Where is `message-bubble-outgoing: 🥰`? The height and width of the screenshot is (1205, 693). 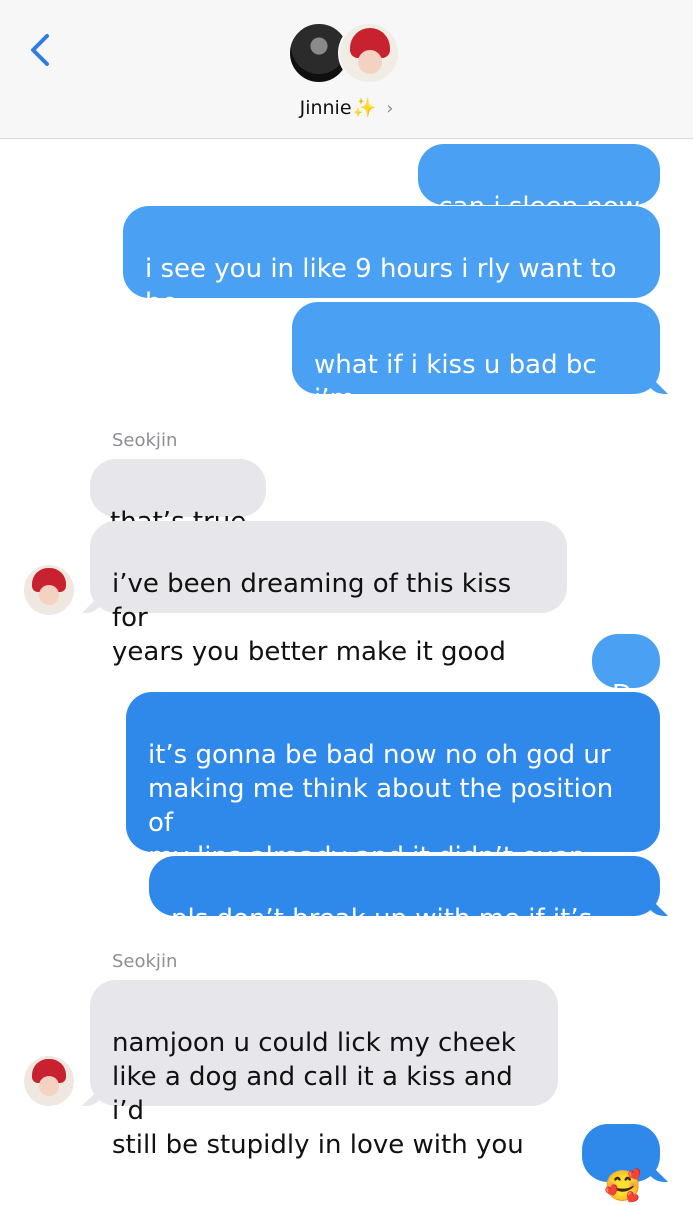
message-bubble-outgoing: 🥰 is located at coordinates (621, 1164).